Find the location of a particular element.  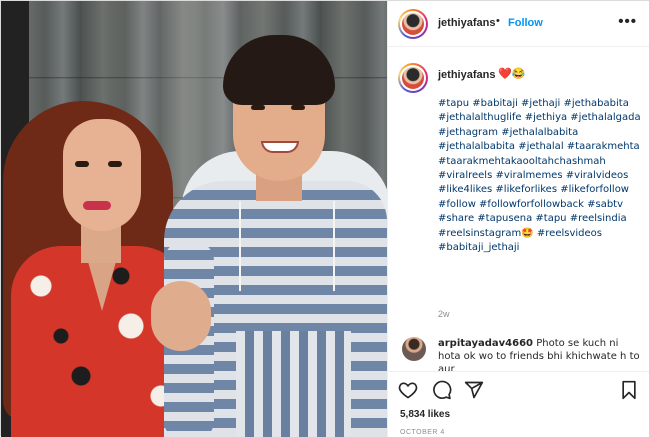

follow-button: Follow is located at coordinates (525, 23).